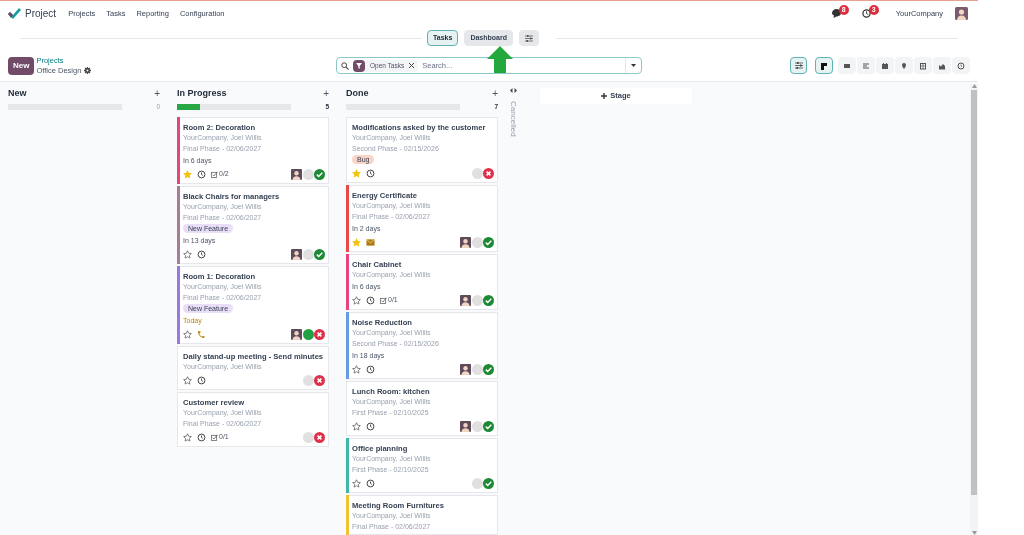 The height and width of the screenshot is (535, 1024). I want to click on table-icon, so click(923, 65).